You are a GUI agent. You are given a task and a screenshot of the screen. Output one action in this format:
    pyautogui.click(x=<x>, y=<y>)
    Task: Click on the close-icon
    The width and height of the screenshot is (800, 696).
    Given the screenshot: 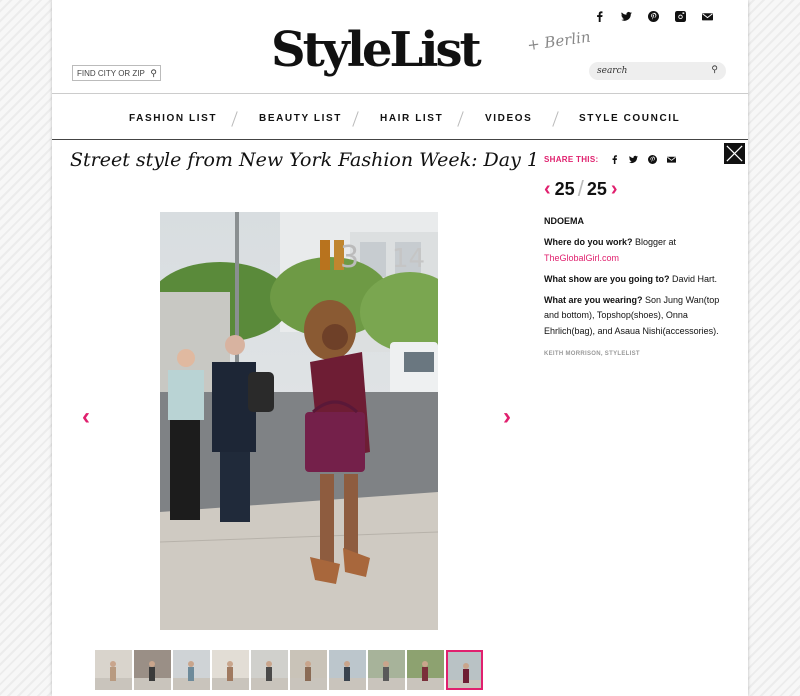 What is the action you would take?
    pyautogui.click(x=734, y=153)
    